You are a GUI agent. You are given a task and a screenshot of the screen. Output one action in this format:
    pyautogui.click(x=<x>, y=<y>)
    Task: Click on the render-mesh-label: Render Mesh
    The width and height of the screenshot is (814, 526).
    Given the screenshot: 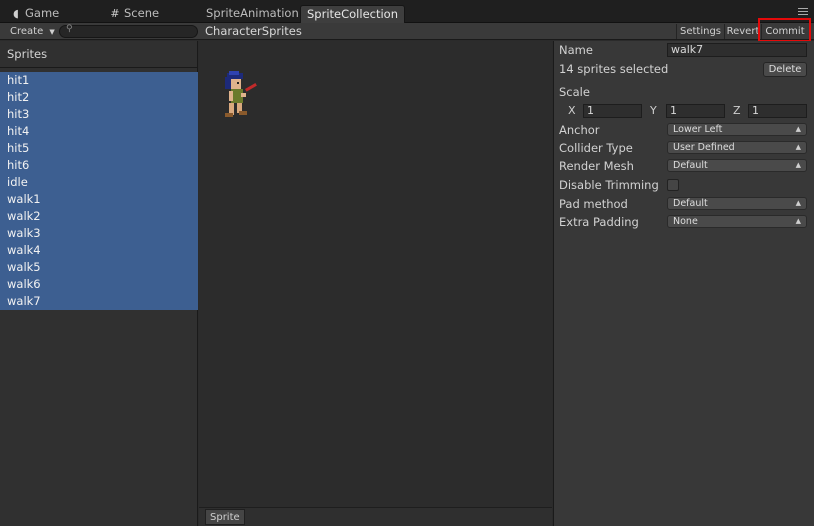 What is the action you would take?
    pyautogui.click(x=596, y=166)
    